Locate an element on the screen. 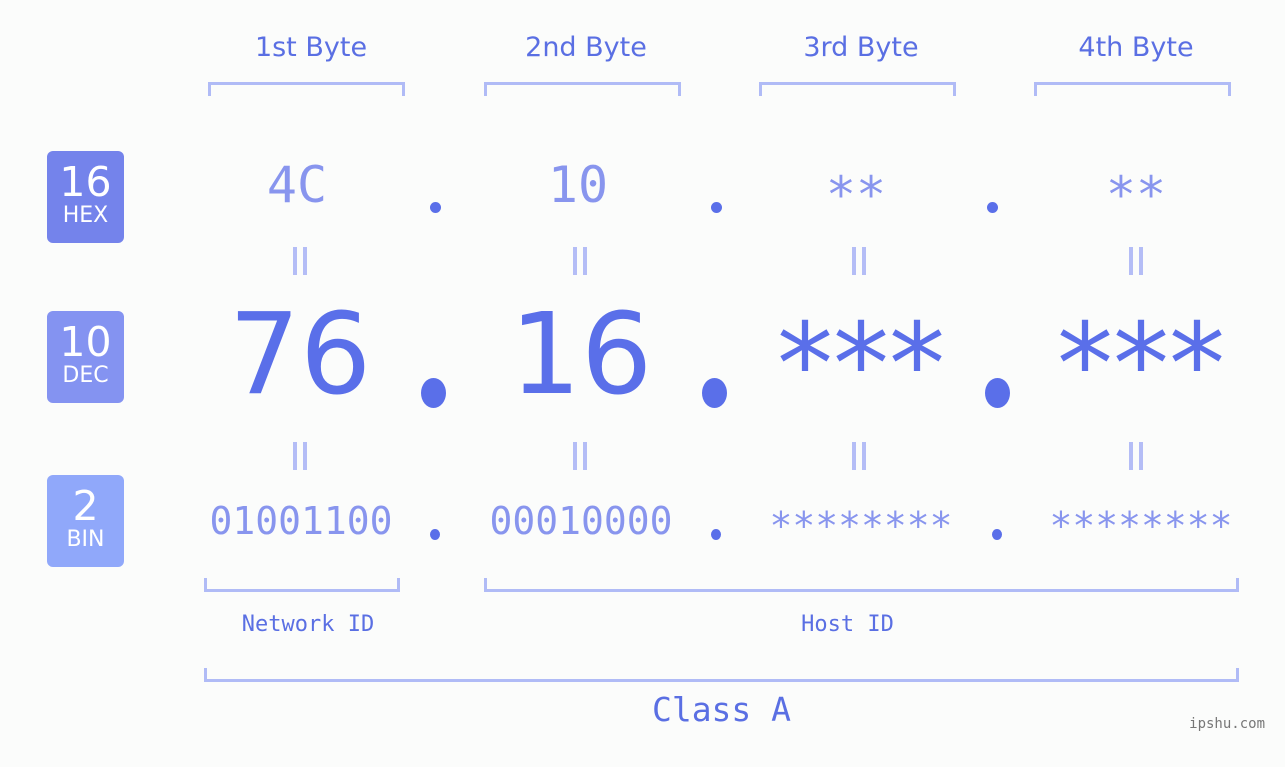 The image size is (1285, 767). byte-header-3: 3rd Byte is located at coordinates (861, 47).